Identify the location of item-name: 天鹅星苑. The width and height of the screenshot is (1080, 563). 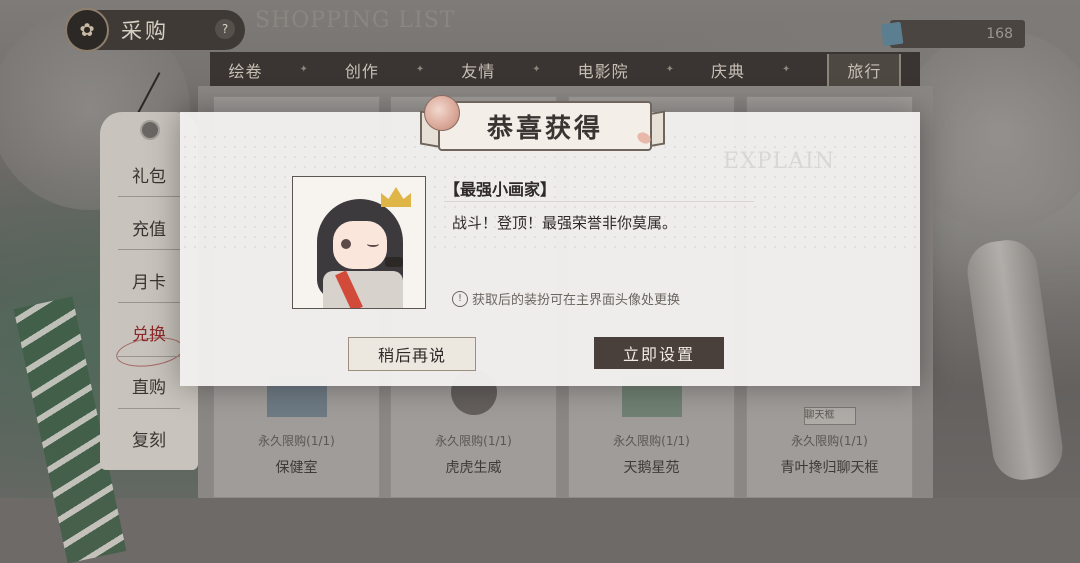
(651, 468).